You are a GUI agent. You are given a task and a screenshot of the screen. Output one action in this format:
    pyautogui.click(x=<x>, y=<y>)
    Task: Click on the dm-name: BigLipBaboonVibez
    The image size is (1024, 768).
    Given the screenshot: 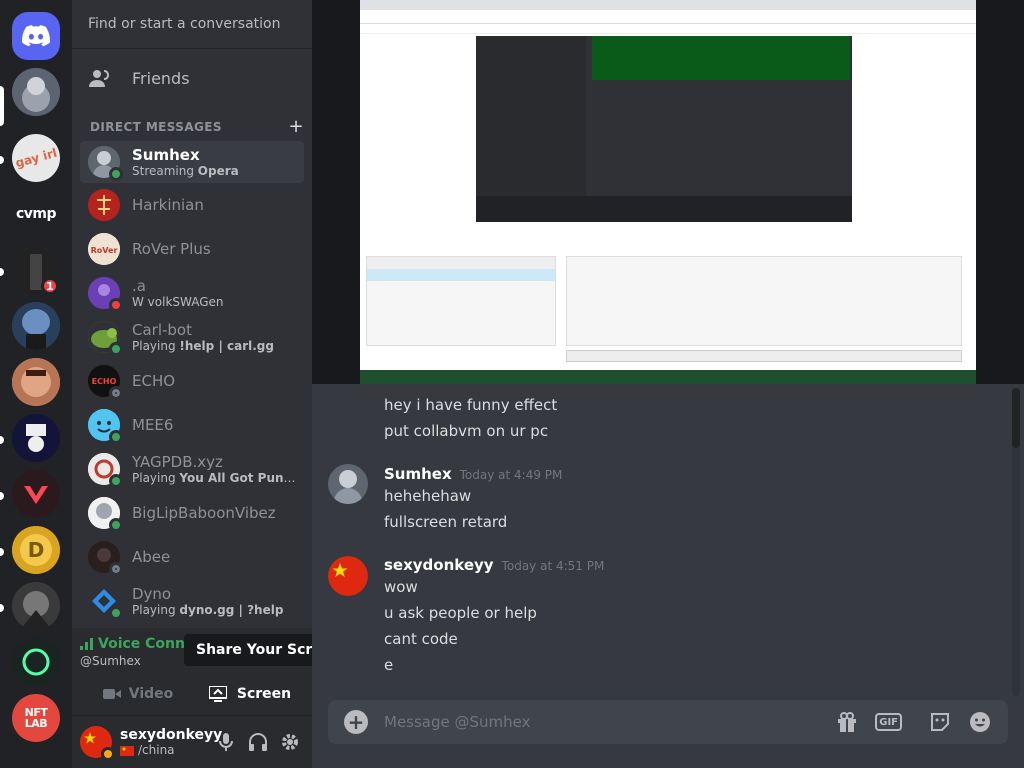 What is the action you would take?
    pyautogui.click(x=204, y=513)
    